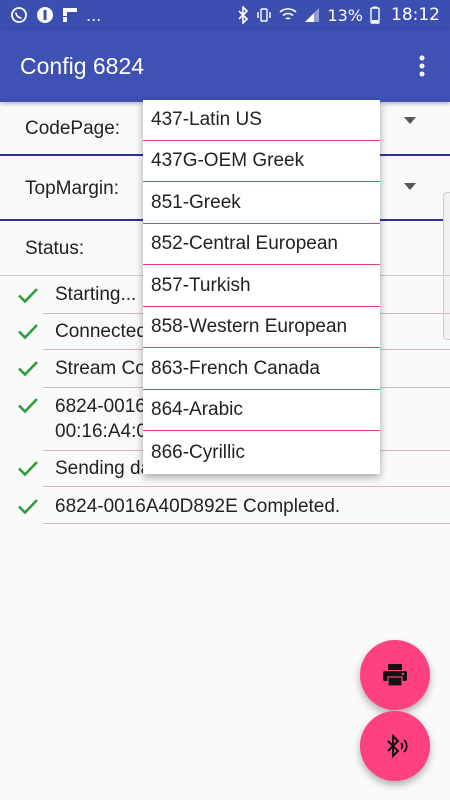  I want to click on system-status-bar: ... 13% 18:12, so click(225, 15).